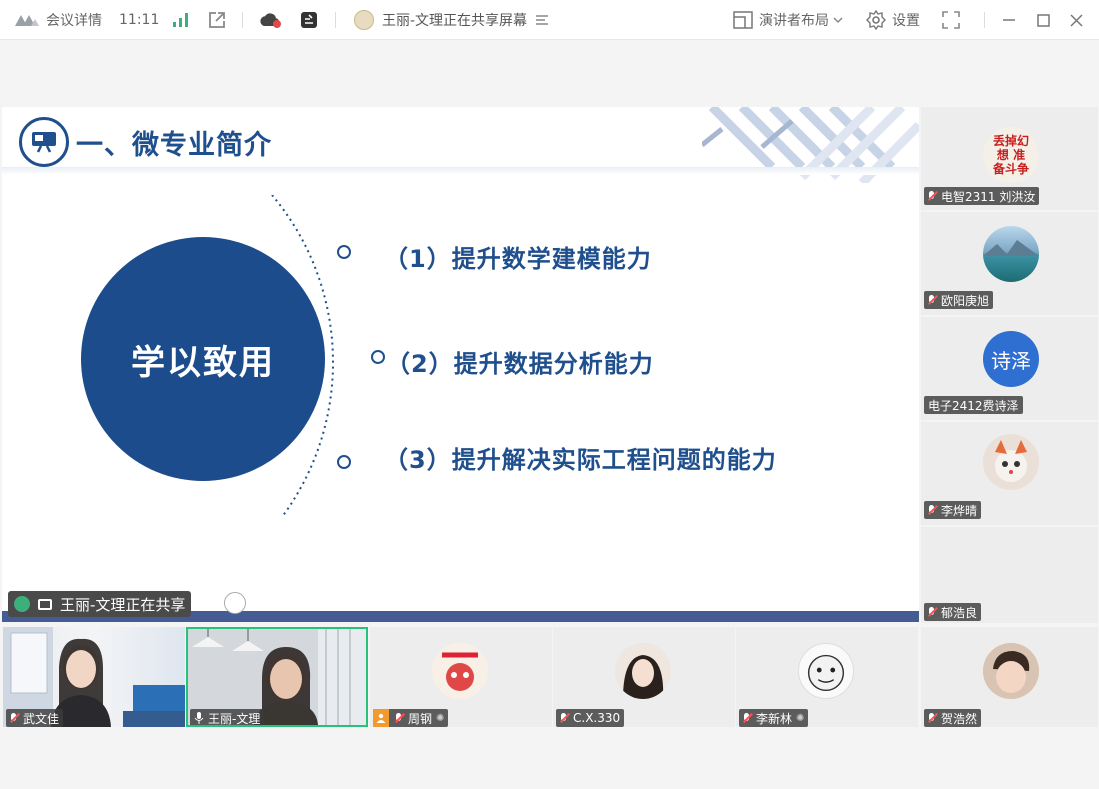 The height and width of the screenshot is (789, 1099). I want to click on list-icon, so click(542, 20).